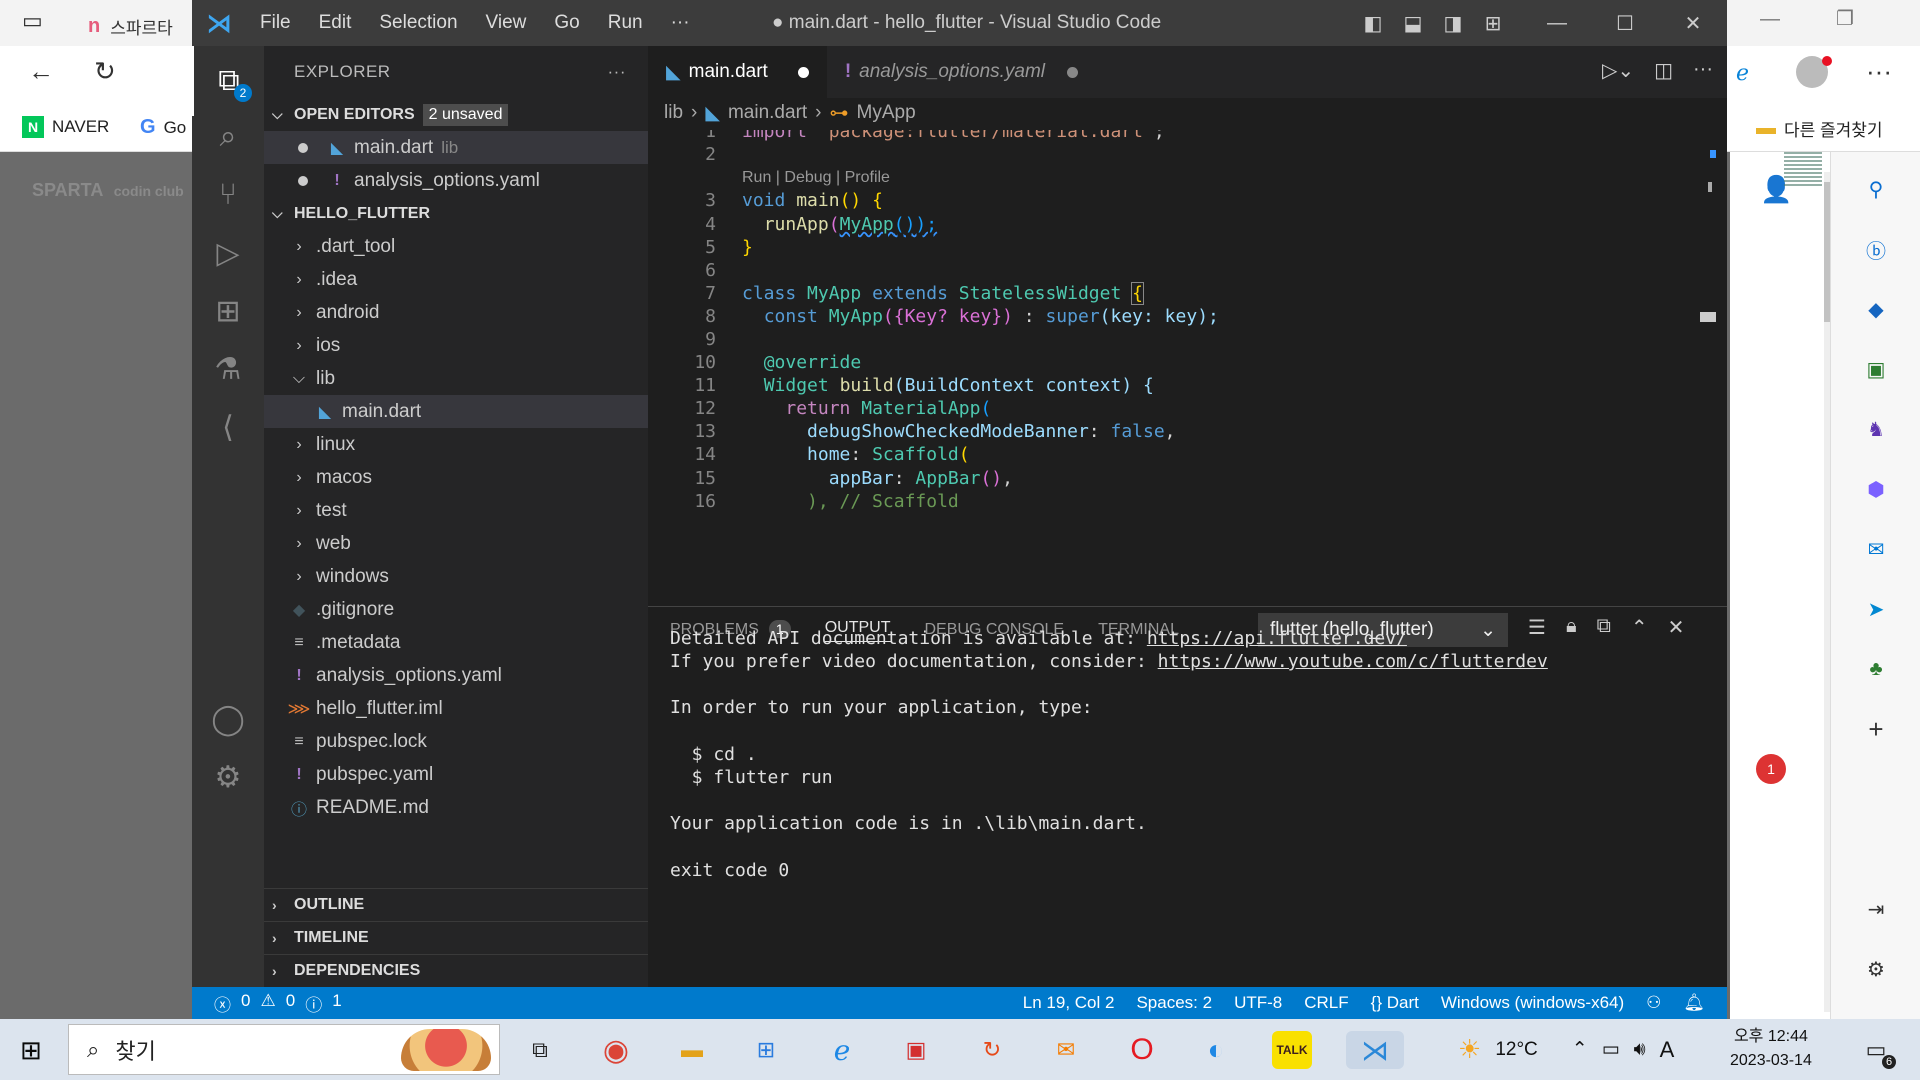 This screenshot has height=1080, width=1920. What do you see at coordinates (456, 741) in the screenshot?
I see `tree-item-pubspec-lock: ≡ pubspec.lock` at bounding box center [456, 741].